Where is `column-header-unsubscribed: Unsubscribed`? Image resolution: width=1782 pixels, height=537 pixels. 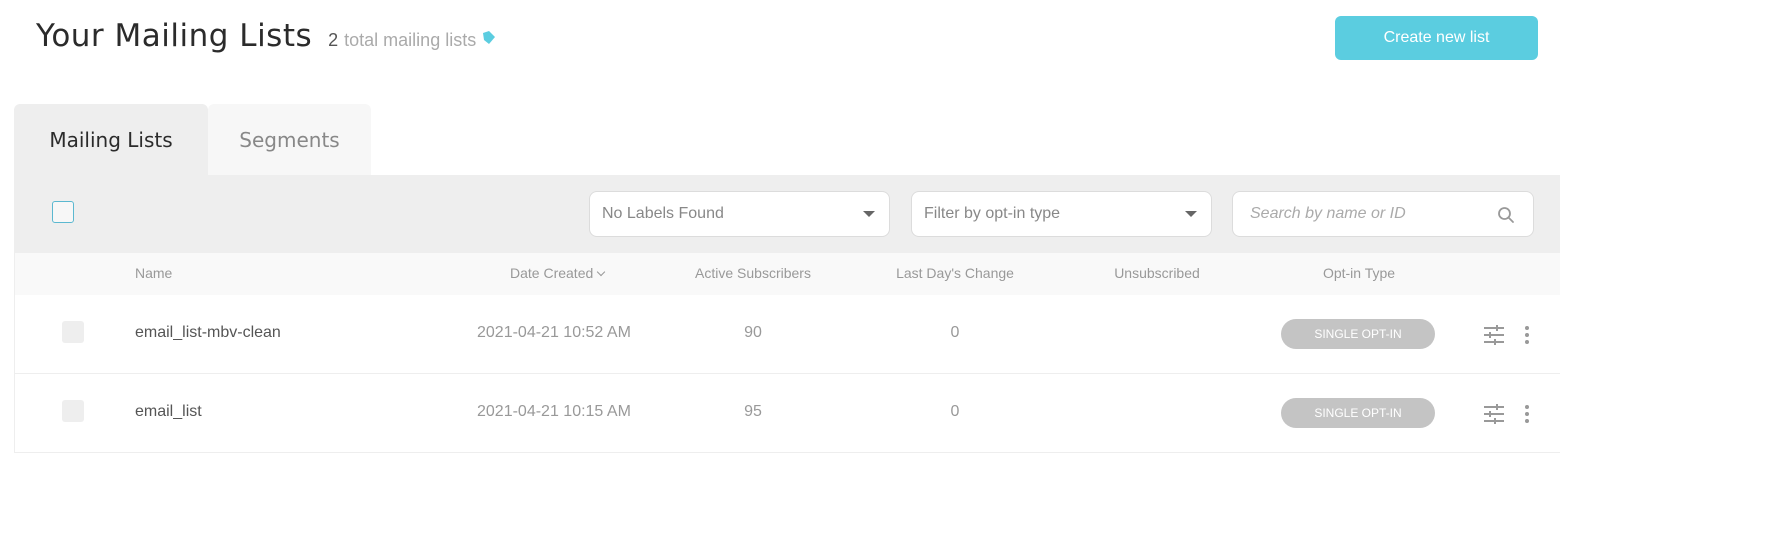
column-header-unsubscribed: Unsubscribed is located at coordinates (1157, 273).